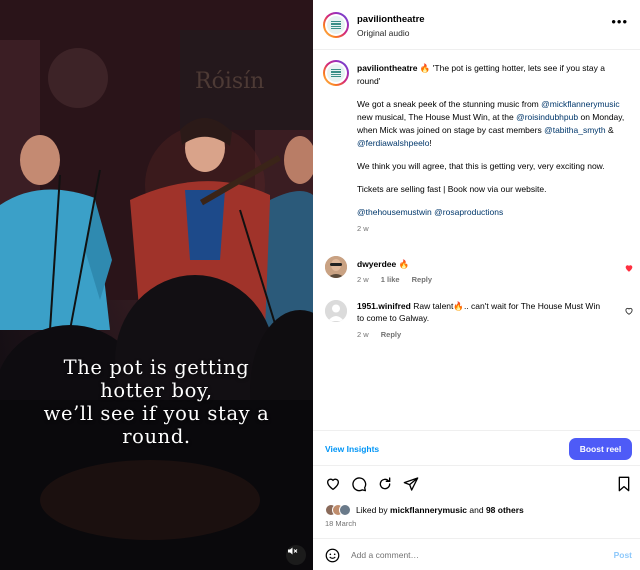  What do you see at coordinates (156, 436) in the screenshot?
I see `caption-line: round.` at bounding box center [156, 436].